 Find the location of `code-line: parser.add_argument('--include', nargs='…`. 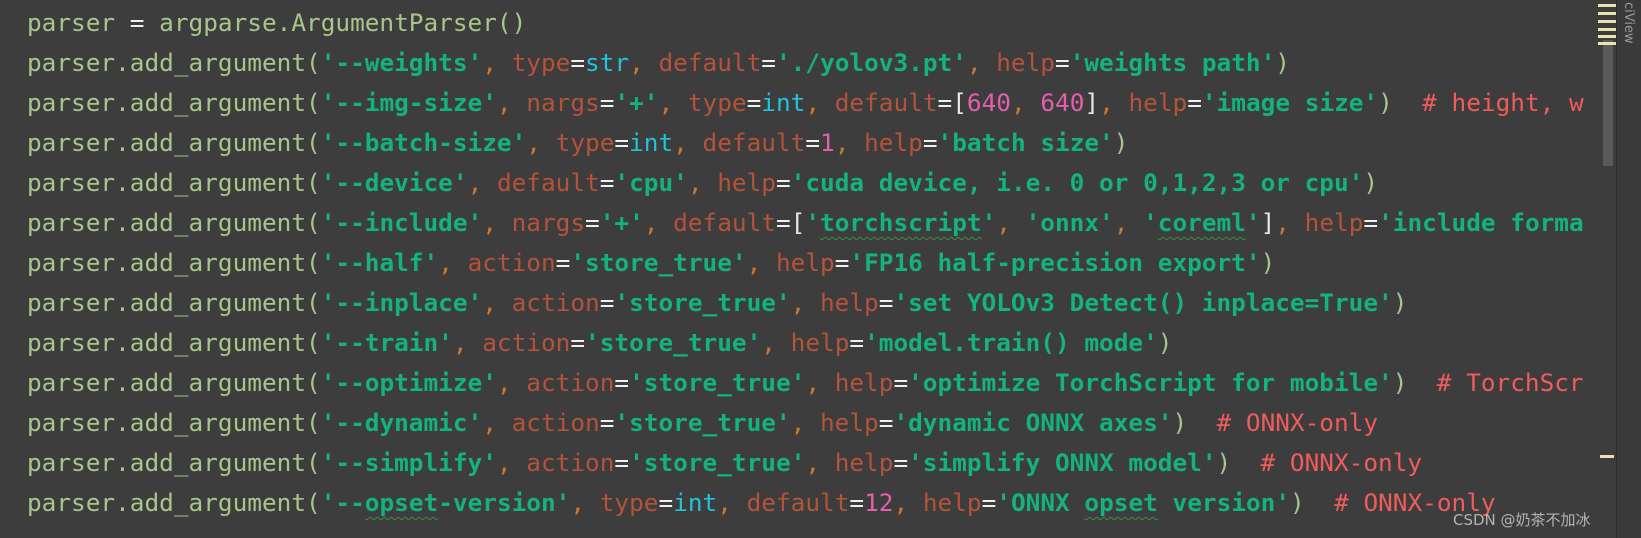

code-line: parser.add_argument('--include', nargs='… is located at coordinates (805, 223).